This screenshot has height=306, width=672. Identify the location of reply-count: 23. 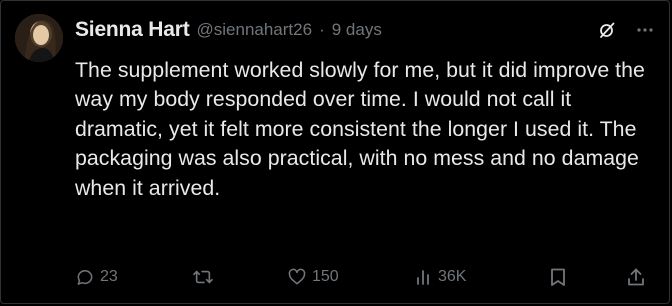
(109, 276).